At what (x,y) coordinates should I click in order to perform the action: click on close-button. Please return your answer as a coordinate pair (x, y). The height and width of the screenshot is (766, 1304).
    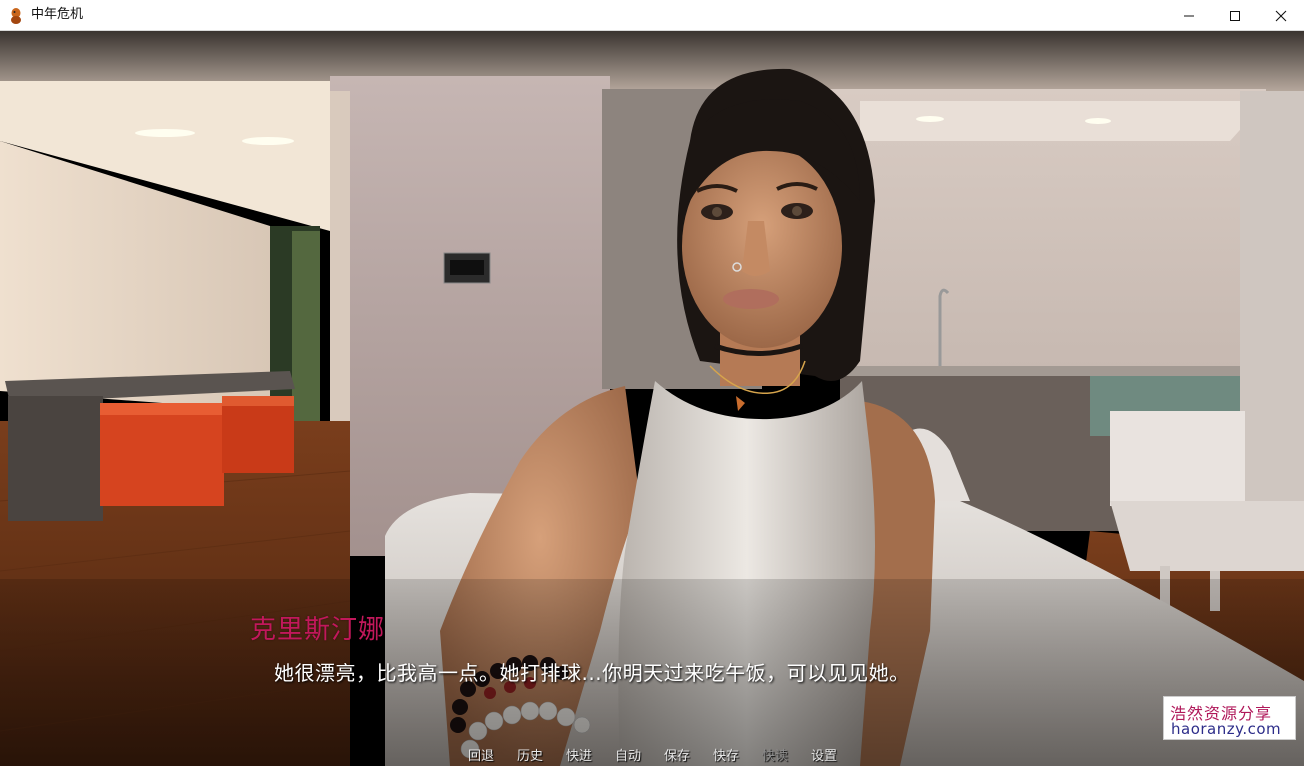
    Looking at the image, I should click on (1281, 15).